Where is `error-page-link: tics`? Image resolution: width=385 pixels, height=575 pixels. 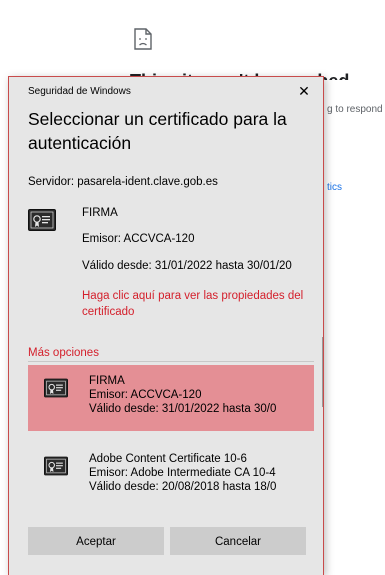 error-page-link: tics is located at coordinates (334, 187).